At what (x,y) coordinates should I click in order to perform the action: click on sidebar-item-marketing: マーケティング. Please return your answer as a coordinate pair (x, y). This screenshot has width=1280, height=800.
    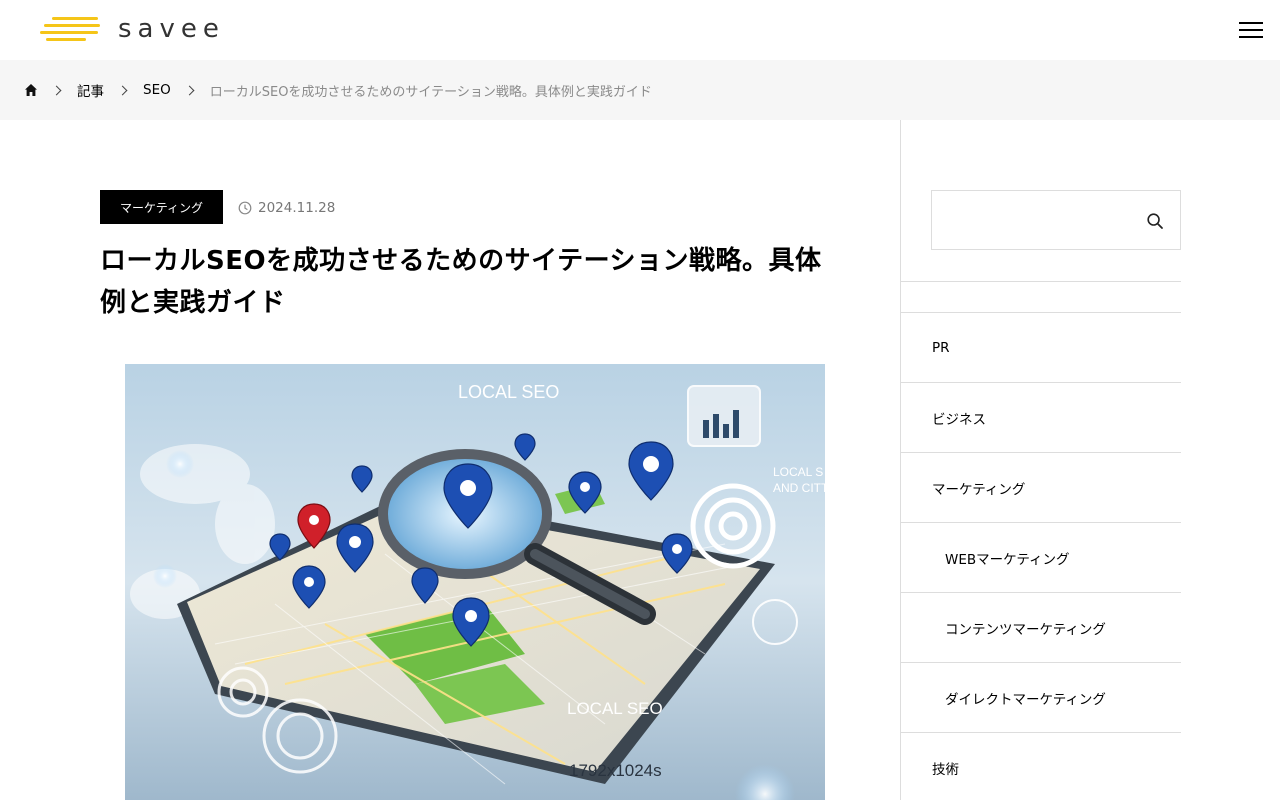
    Looking at the image, I should click on (1041, 488).